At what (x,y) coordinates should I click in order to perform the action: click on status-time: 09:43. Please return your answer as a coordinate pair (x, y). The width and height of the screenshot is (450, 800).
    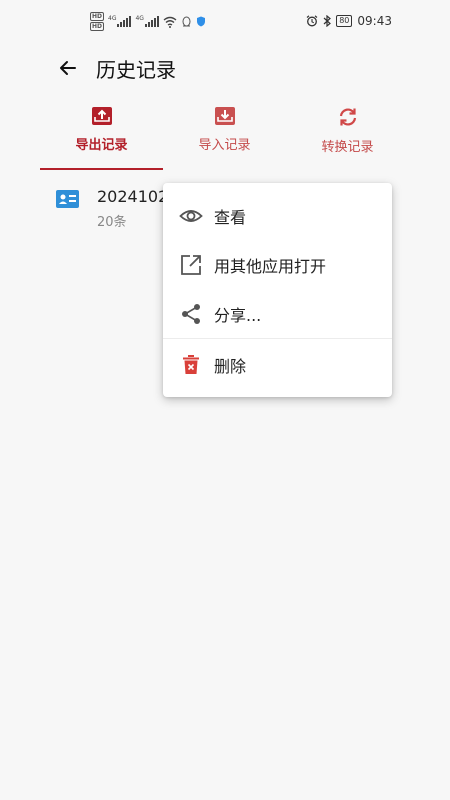
    Looking at the image, I should click on (374, 21).